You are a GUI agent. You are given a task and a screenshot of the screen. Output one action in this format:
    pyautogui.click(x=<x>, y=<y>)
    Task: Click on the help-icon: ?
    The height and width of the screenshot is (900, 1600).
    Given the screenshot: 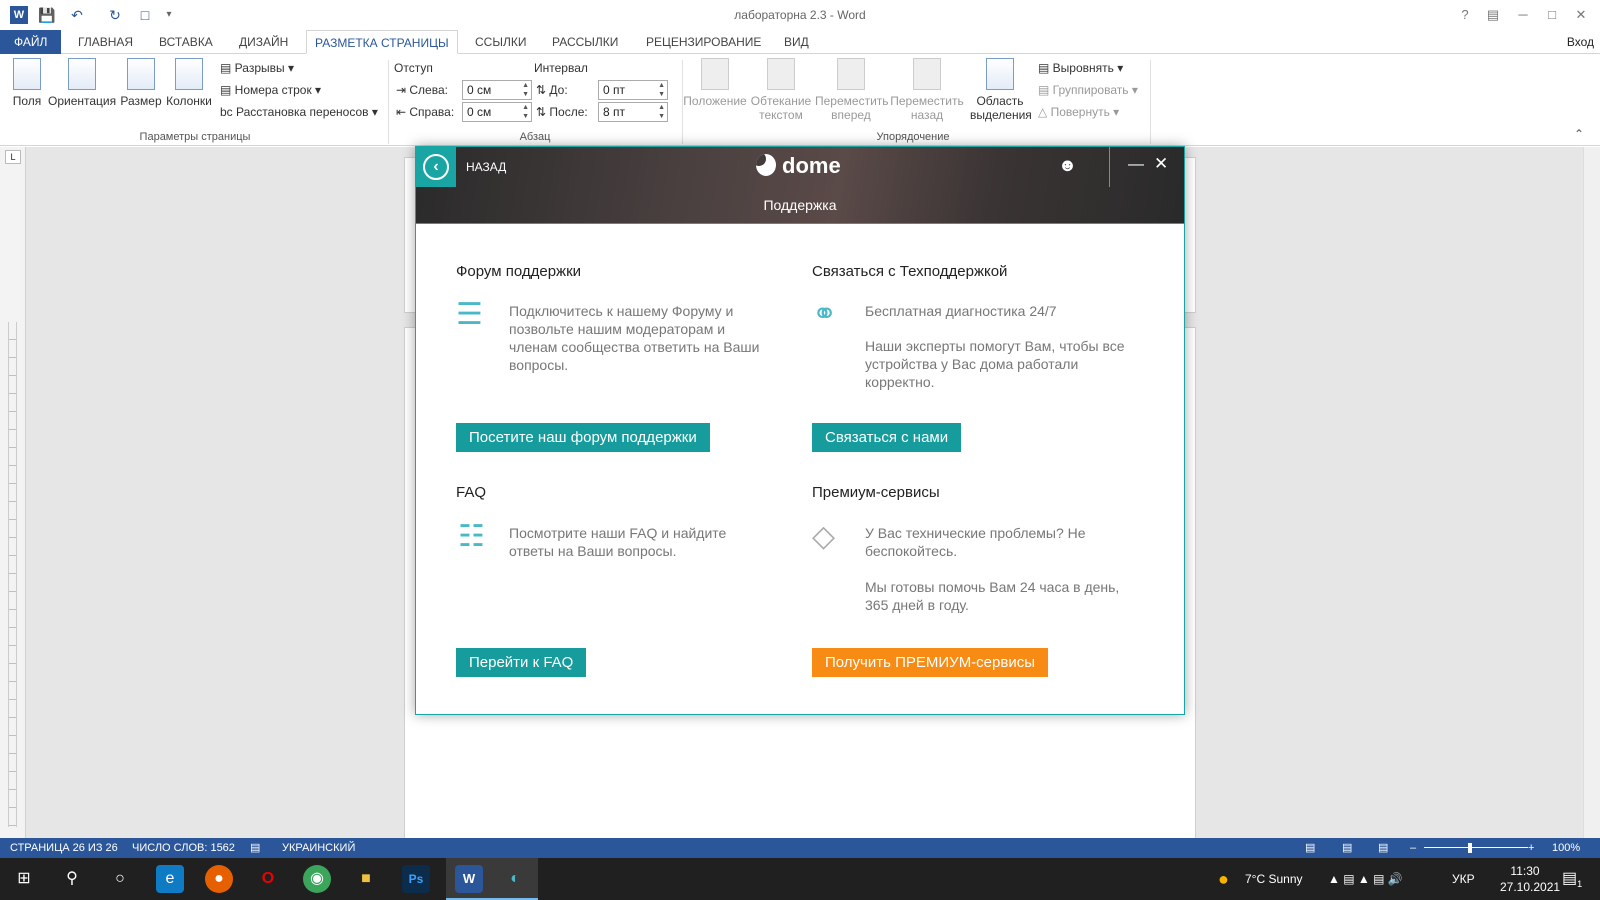 What is the action you would take?
    pyautogui.click(x=1465, y=15)
    